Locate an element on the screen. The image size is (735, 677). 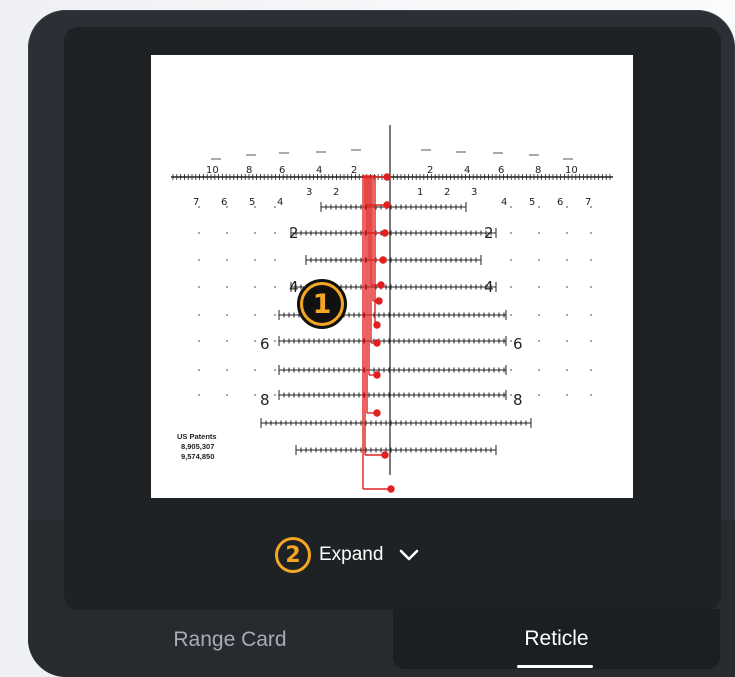
tab-range-card: Range Card is located at coordinates (230, 640).